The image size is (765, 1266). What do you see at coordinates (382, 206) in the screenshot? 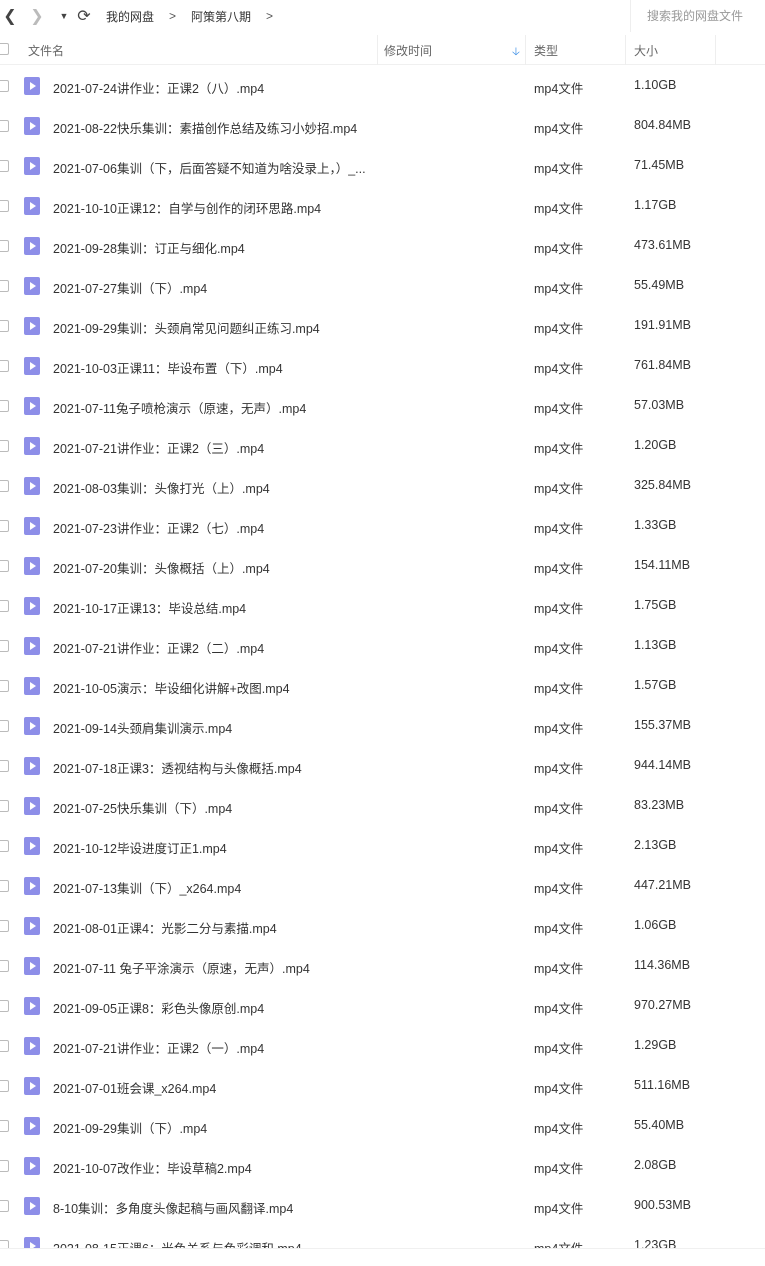
I see `table-row: 2021-10-10正课12：自学与创作的闭环思路.mp4 mp4文件 1.17GB` at bounding box center [382, 206].